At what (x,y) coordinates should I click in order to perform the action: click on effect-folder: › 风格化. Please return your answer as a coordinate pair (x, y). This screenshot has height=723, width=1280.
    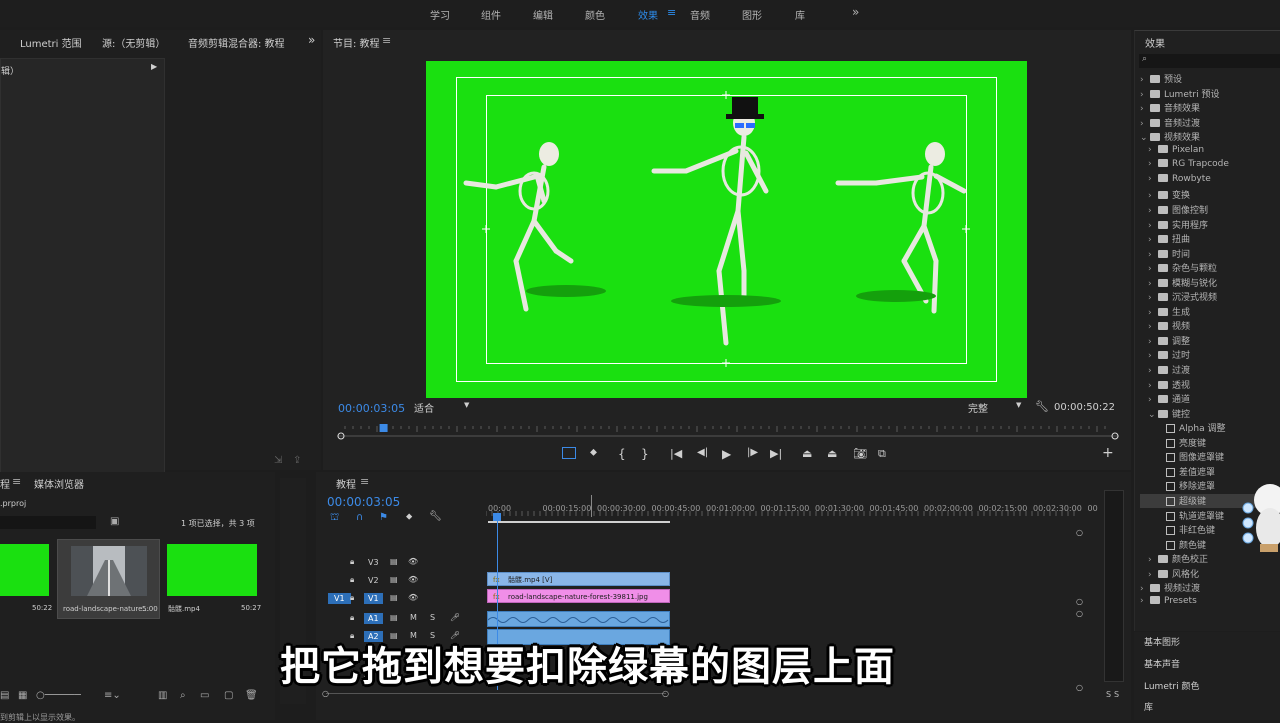
    Looking at the image, I should click on (1210, 574).